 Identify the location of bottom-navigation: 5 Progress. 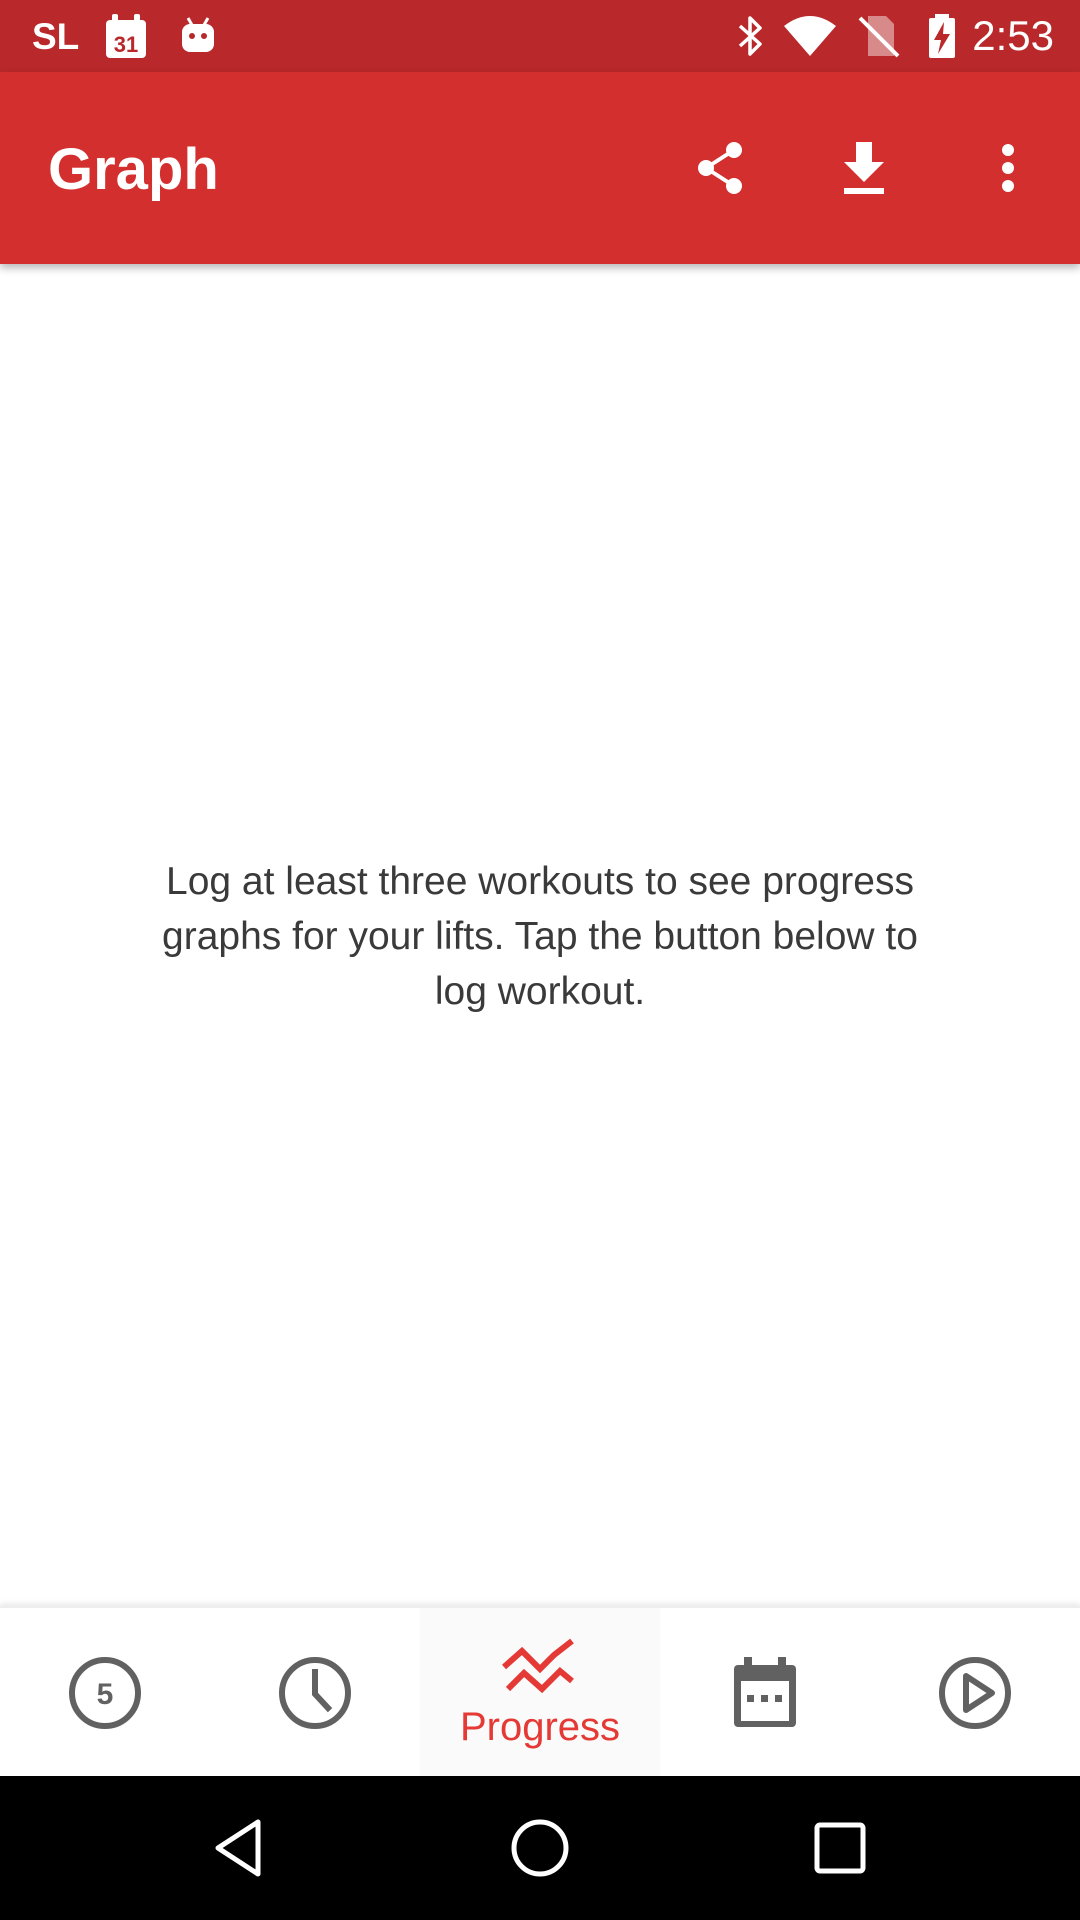
(540, 1692).